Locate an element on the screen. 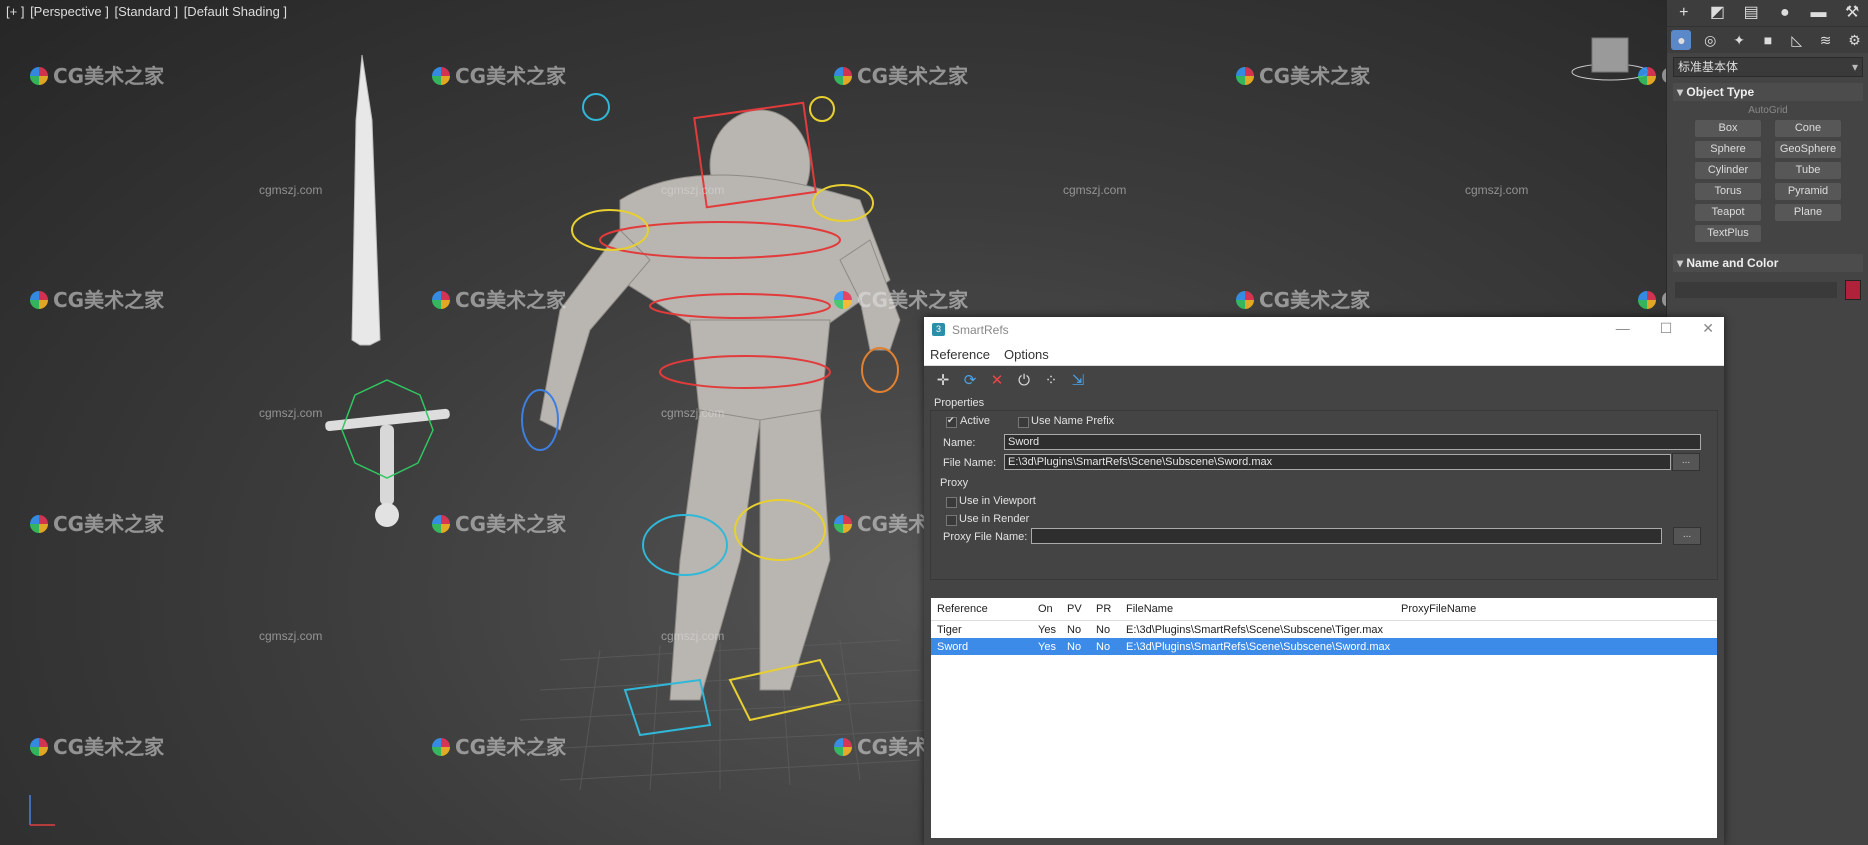 This screenshot has width=1868, height=845. menu-reference: Reference is located at coordinates (960, 354).